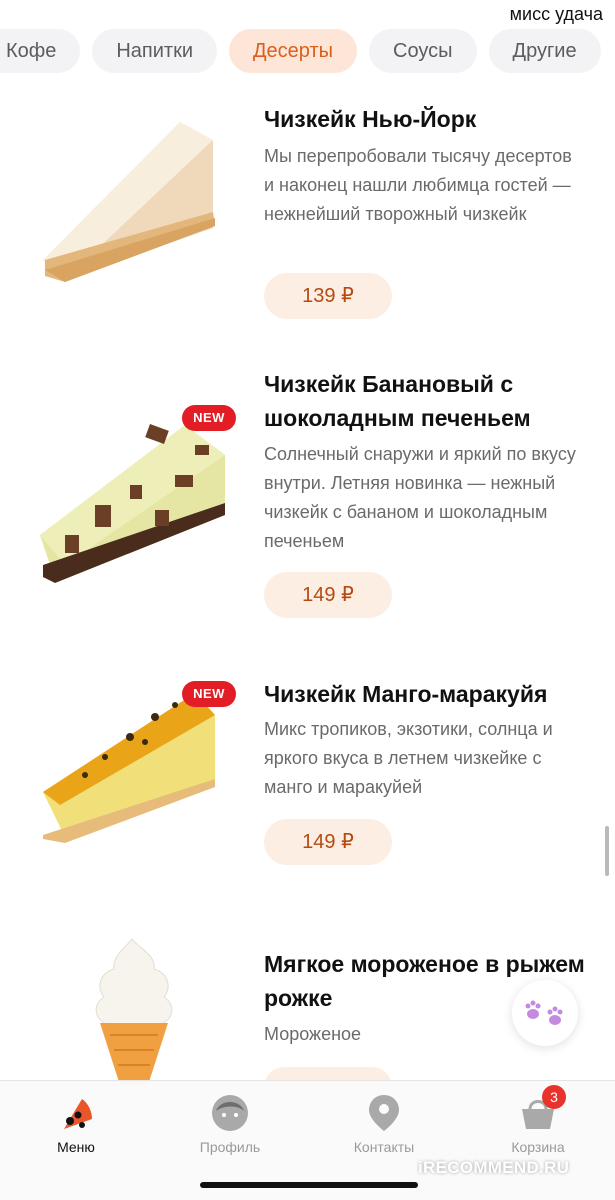 The image size is (615, 1200). Describe the element at coordinates (384, 1147) in the screenshot. I see `tab-label: Контакты` at that location.